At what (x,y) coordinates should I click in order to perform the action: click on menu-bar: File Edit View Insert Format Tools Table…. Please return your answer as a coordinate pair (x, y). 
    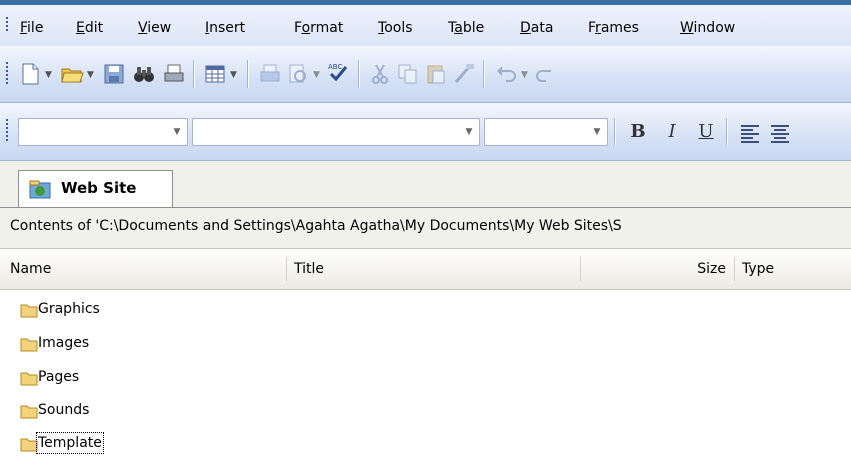
    Looking at the image, I should click on (425, 26).